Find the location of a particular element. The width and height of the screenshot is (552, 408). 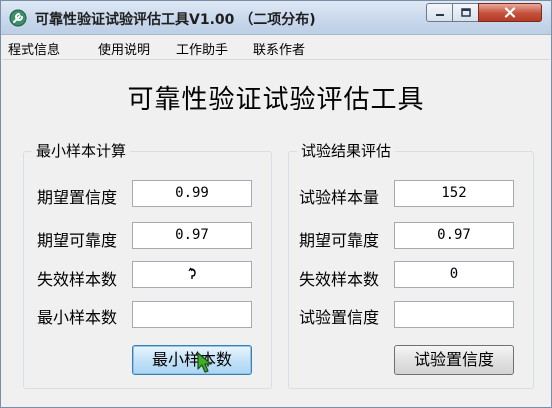

busy-cursor-icon is located at coordinates (192, 273).